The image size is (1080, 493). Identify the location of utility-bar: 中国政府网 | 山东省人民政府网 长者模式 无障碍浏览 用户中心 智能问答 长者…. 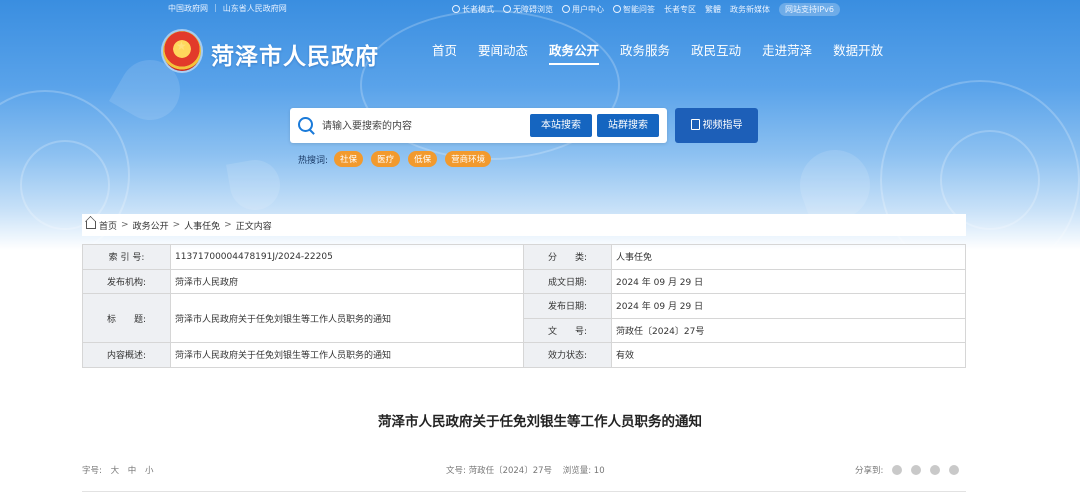
(540, 8).